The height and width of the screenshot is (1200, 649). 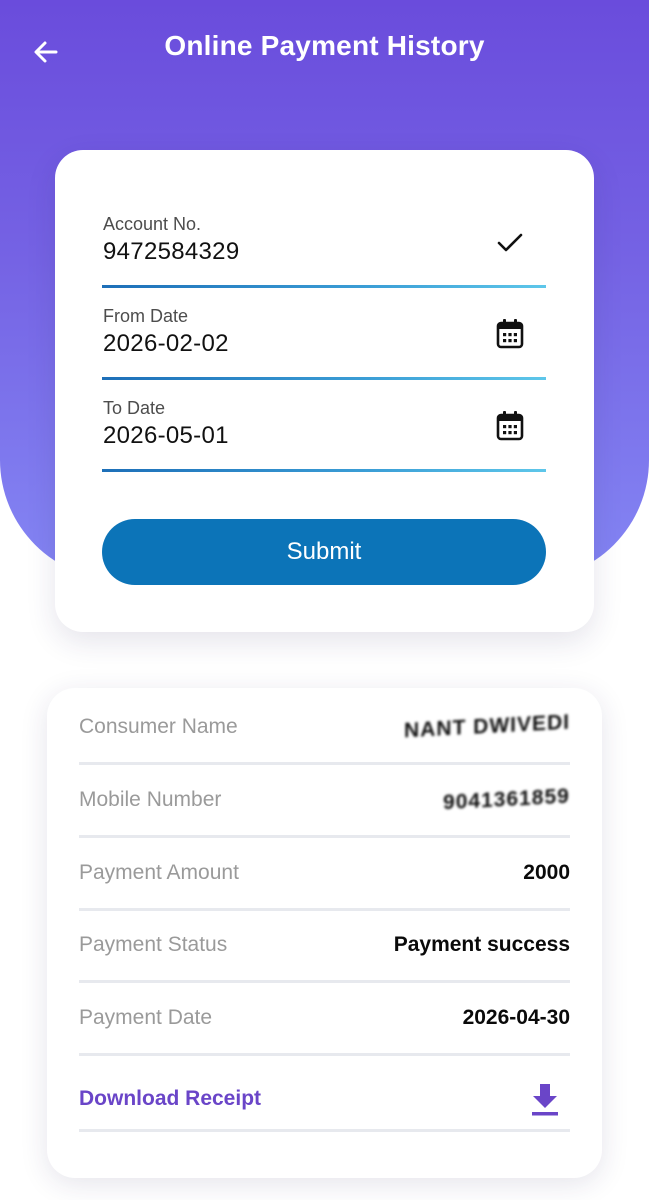 I want to click on payment-amount-value: 2000, so click(x=546, y=872).